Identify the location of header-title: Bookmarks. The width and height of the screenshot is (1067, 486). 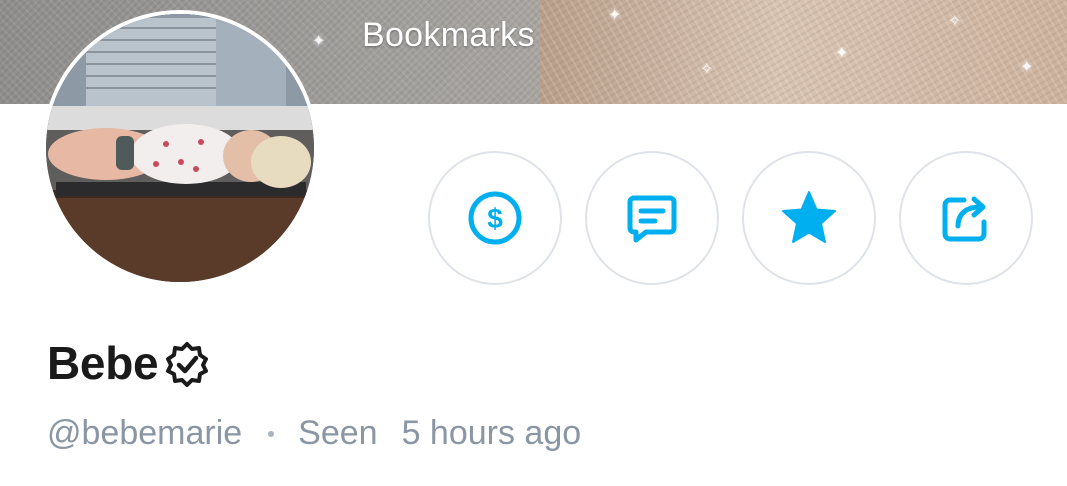
(448, 35).